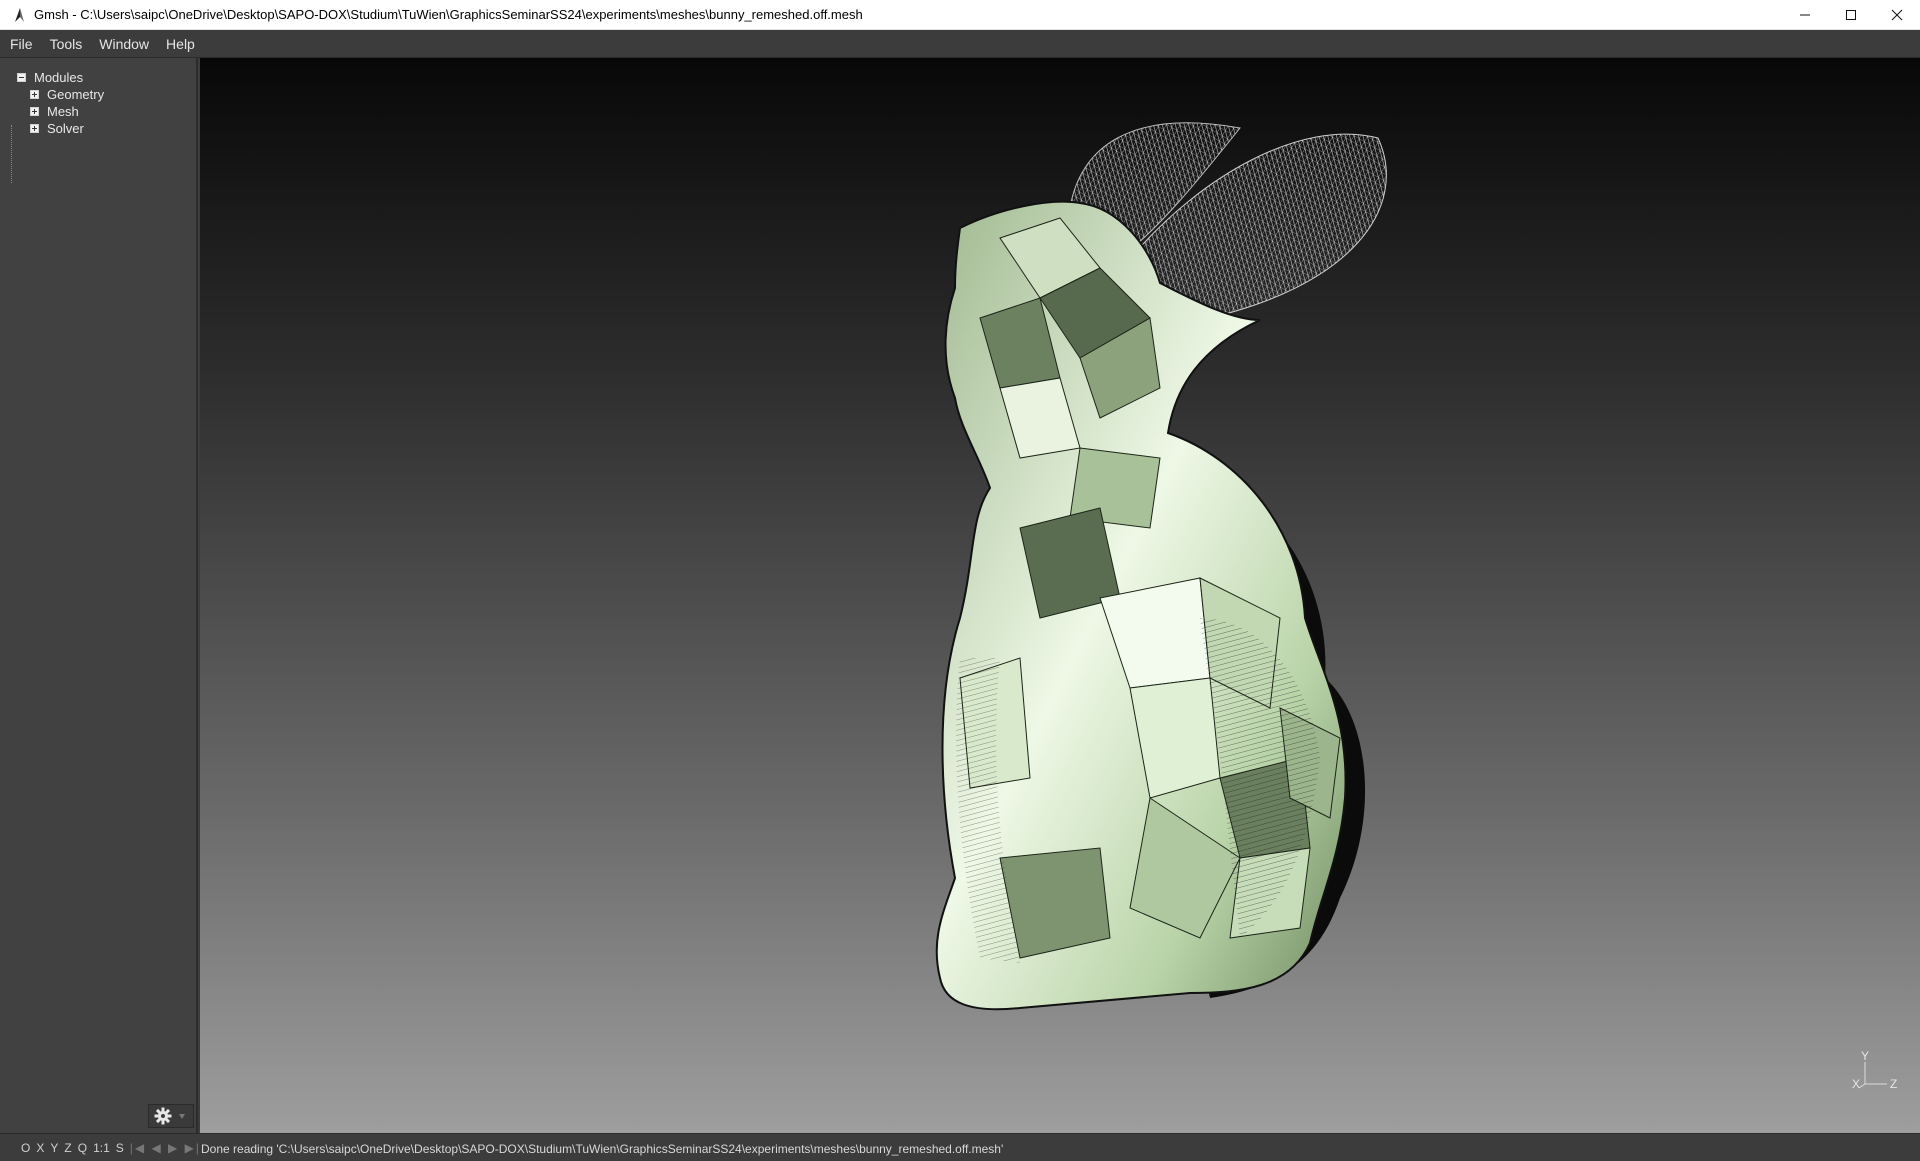 Image resolution: width=1920 pixels, height=1161 pixels. I want to click on minimize-icon, so click(1805, 14).